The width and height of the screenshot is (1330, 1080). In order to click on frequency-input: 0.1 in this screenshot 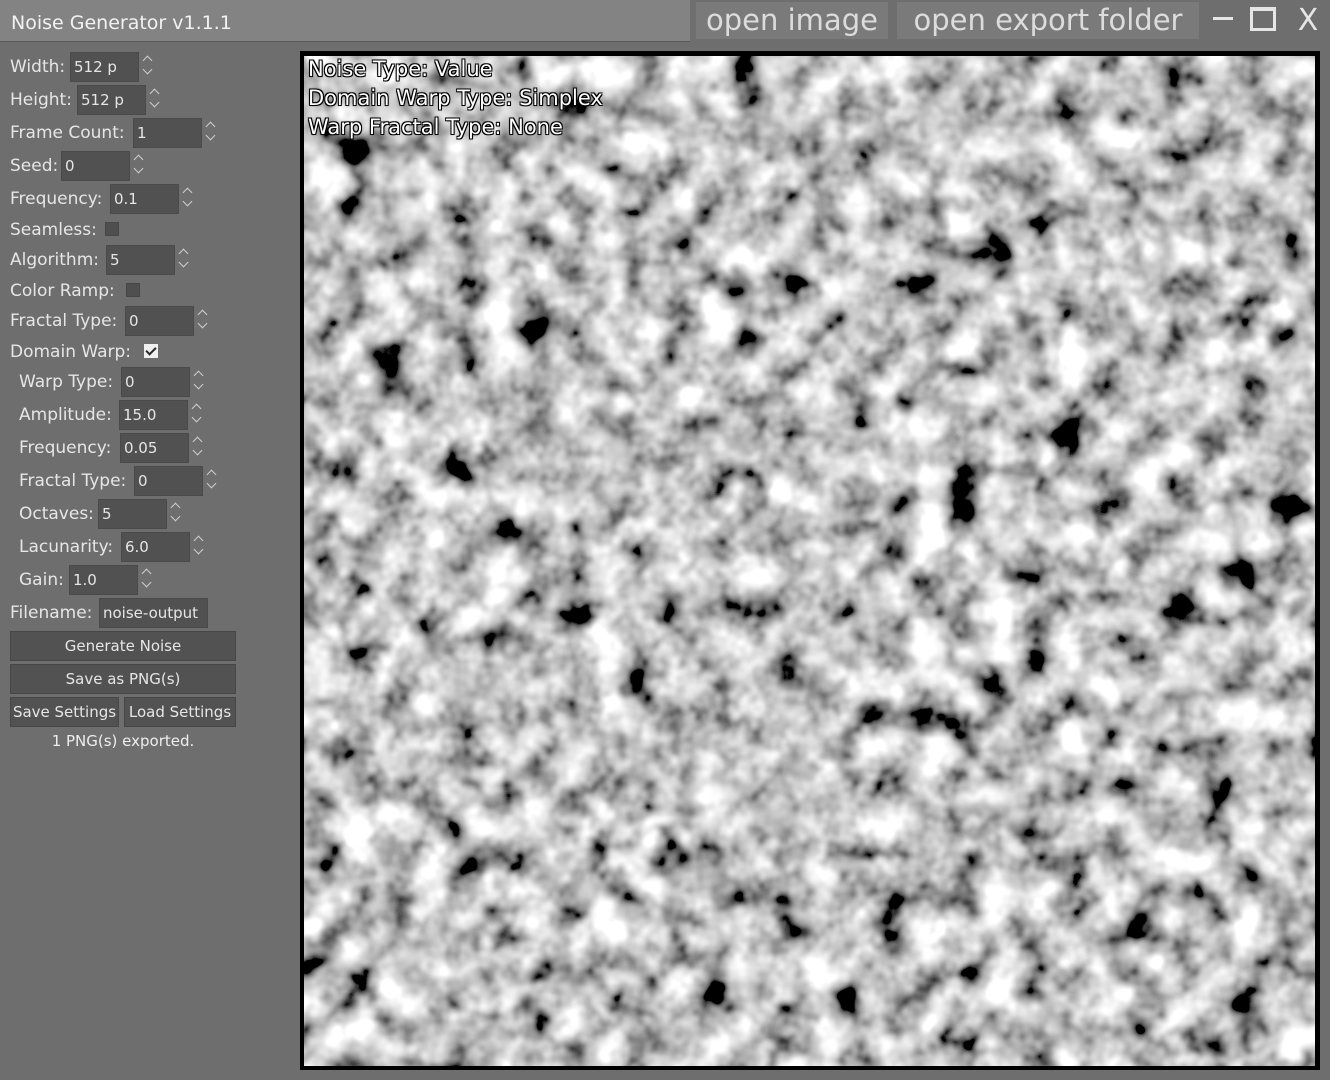, I will do `click(144, 199)`.